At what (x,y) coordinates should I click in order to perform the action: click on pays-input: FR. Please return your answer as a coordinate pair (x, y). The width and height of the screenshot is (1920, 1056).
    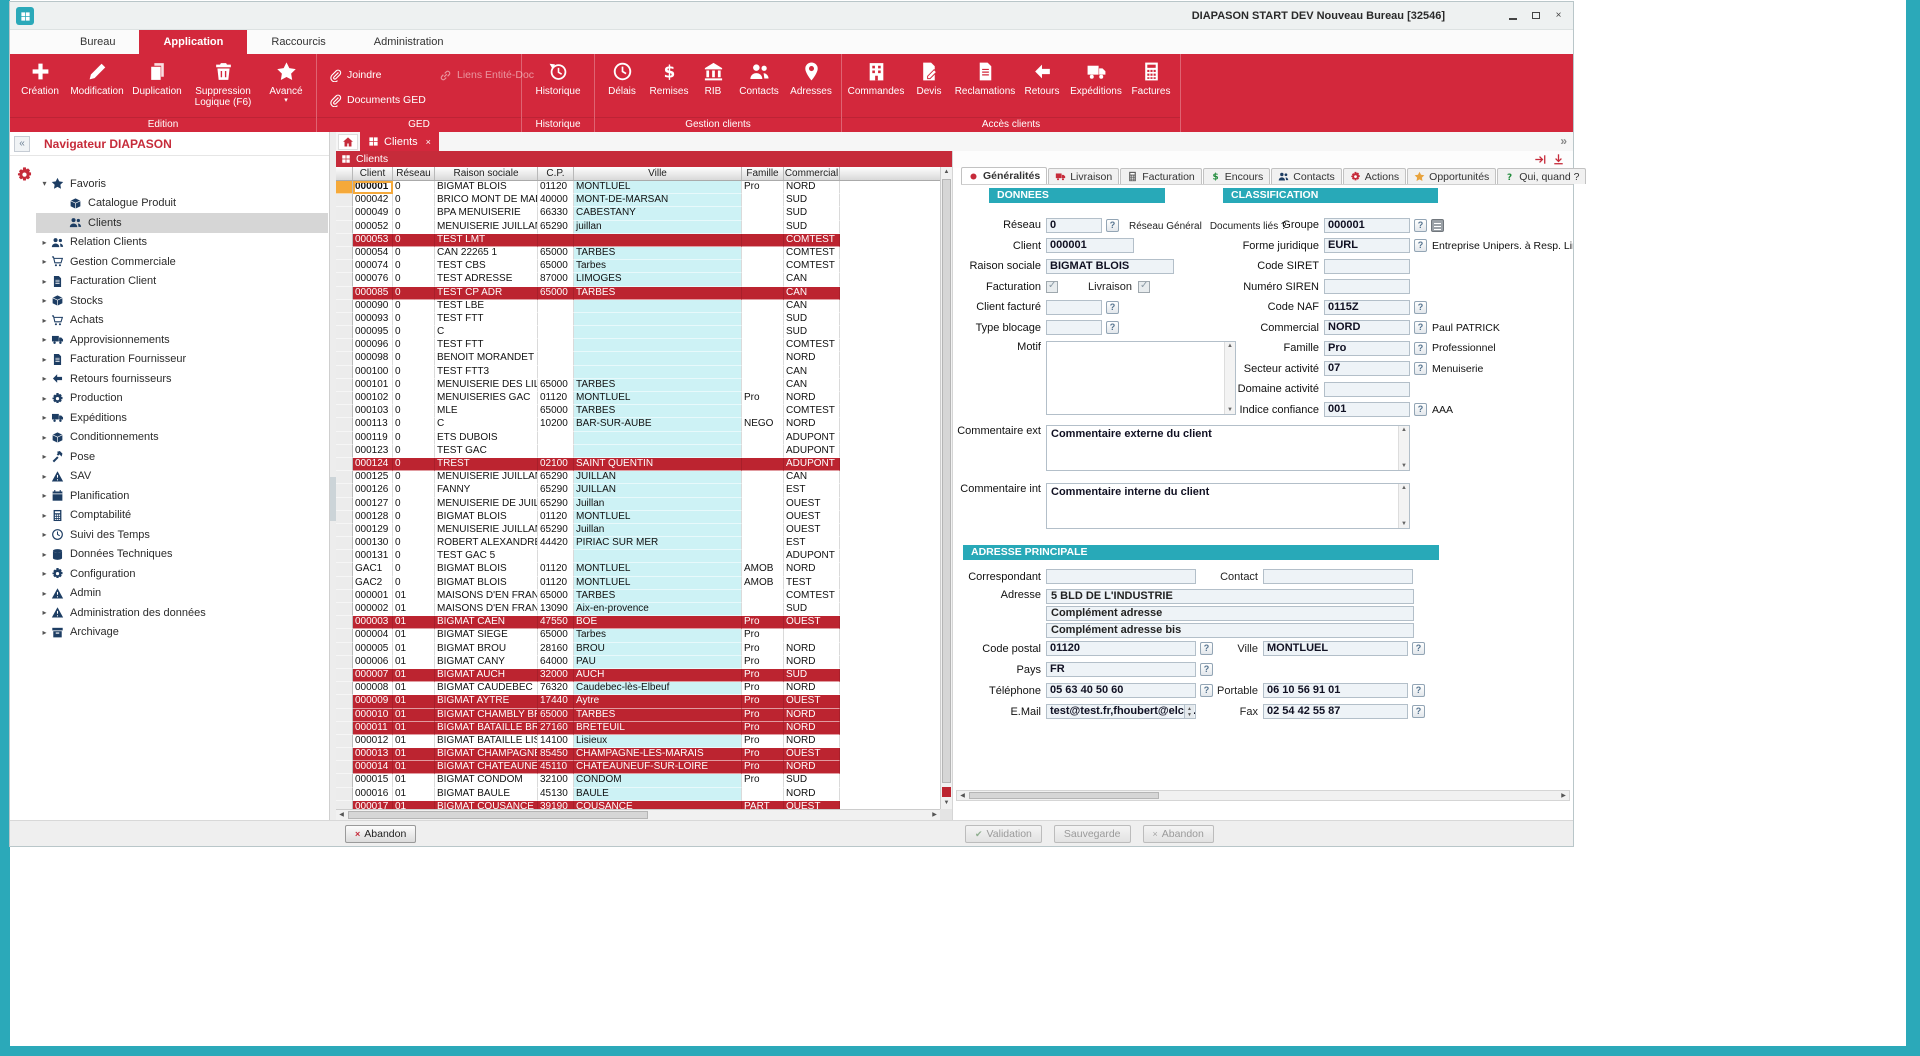
    Looking at the image, I should click on (1121, 669).